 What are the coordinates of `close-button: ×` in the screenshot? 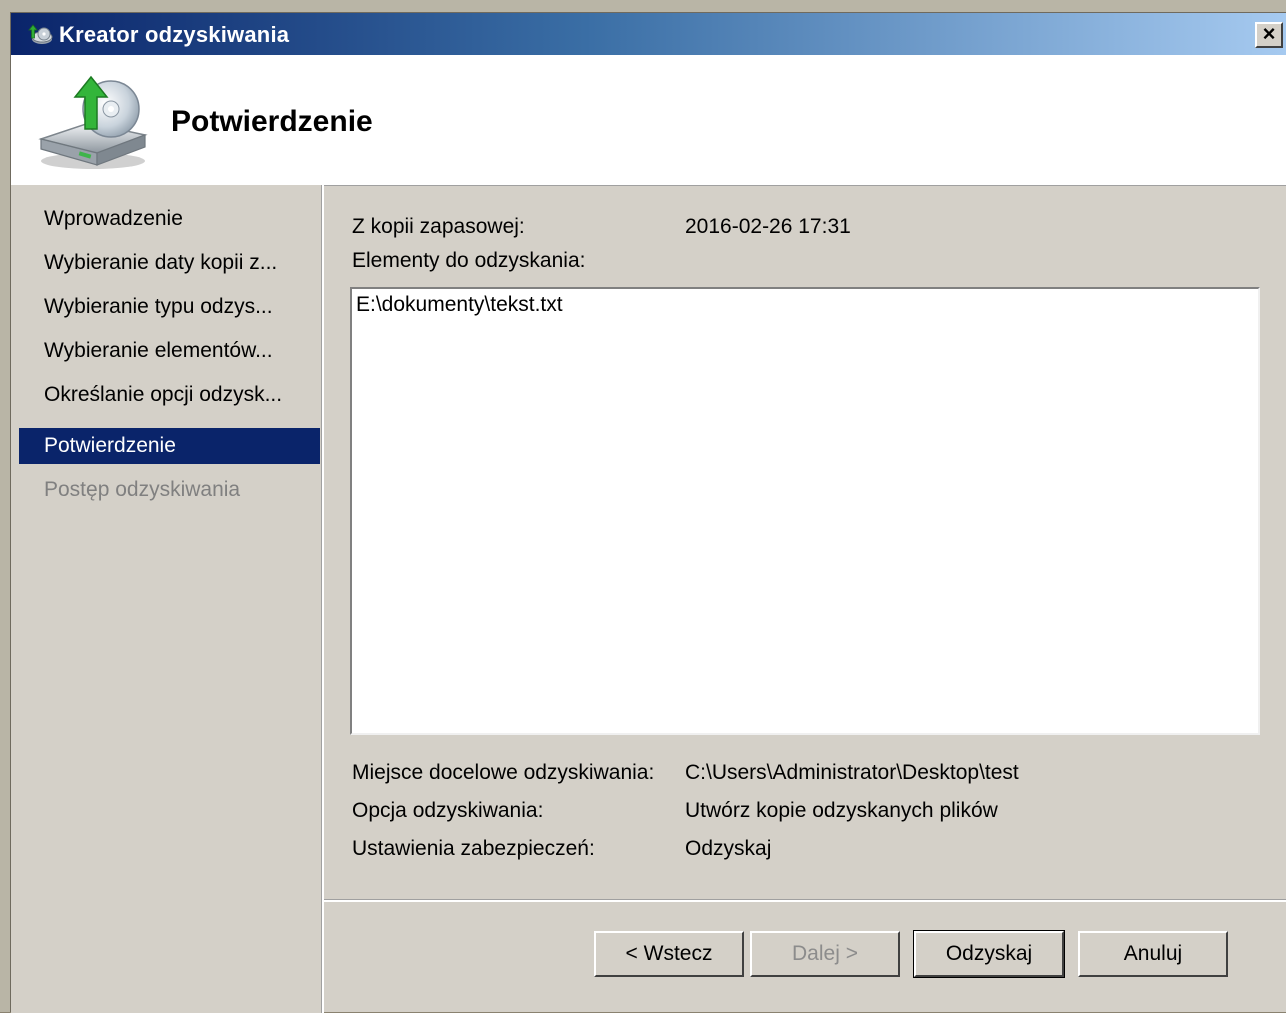 It's located at (1269, 35).